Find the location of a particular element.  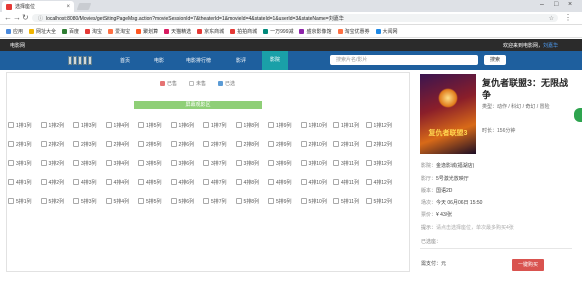

info-icon: ⓘ is located at coordinates (40, 18).